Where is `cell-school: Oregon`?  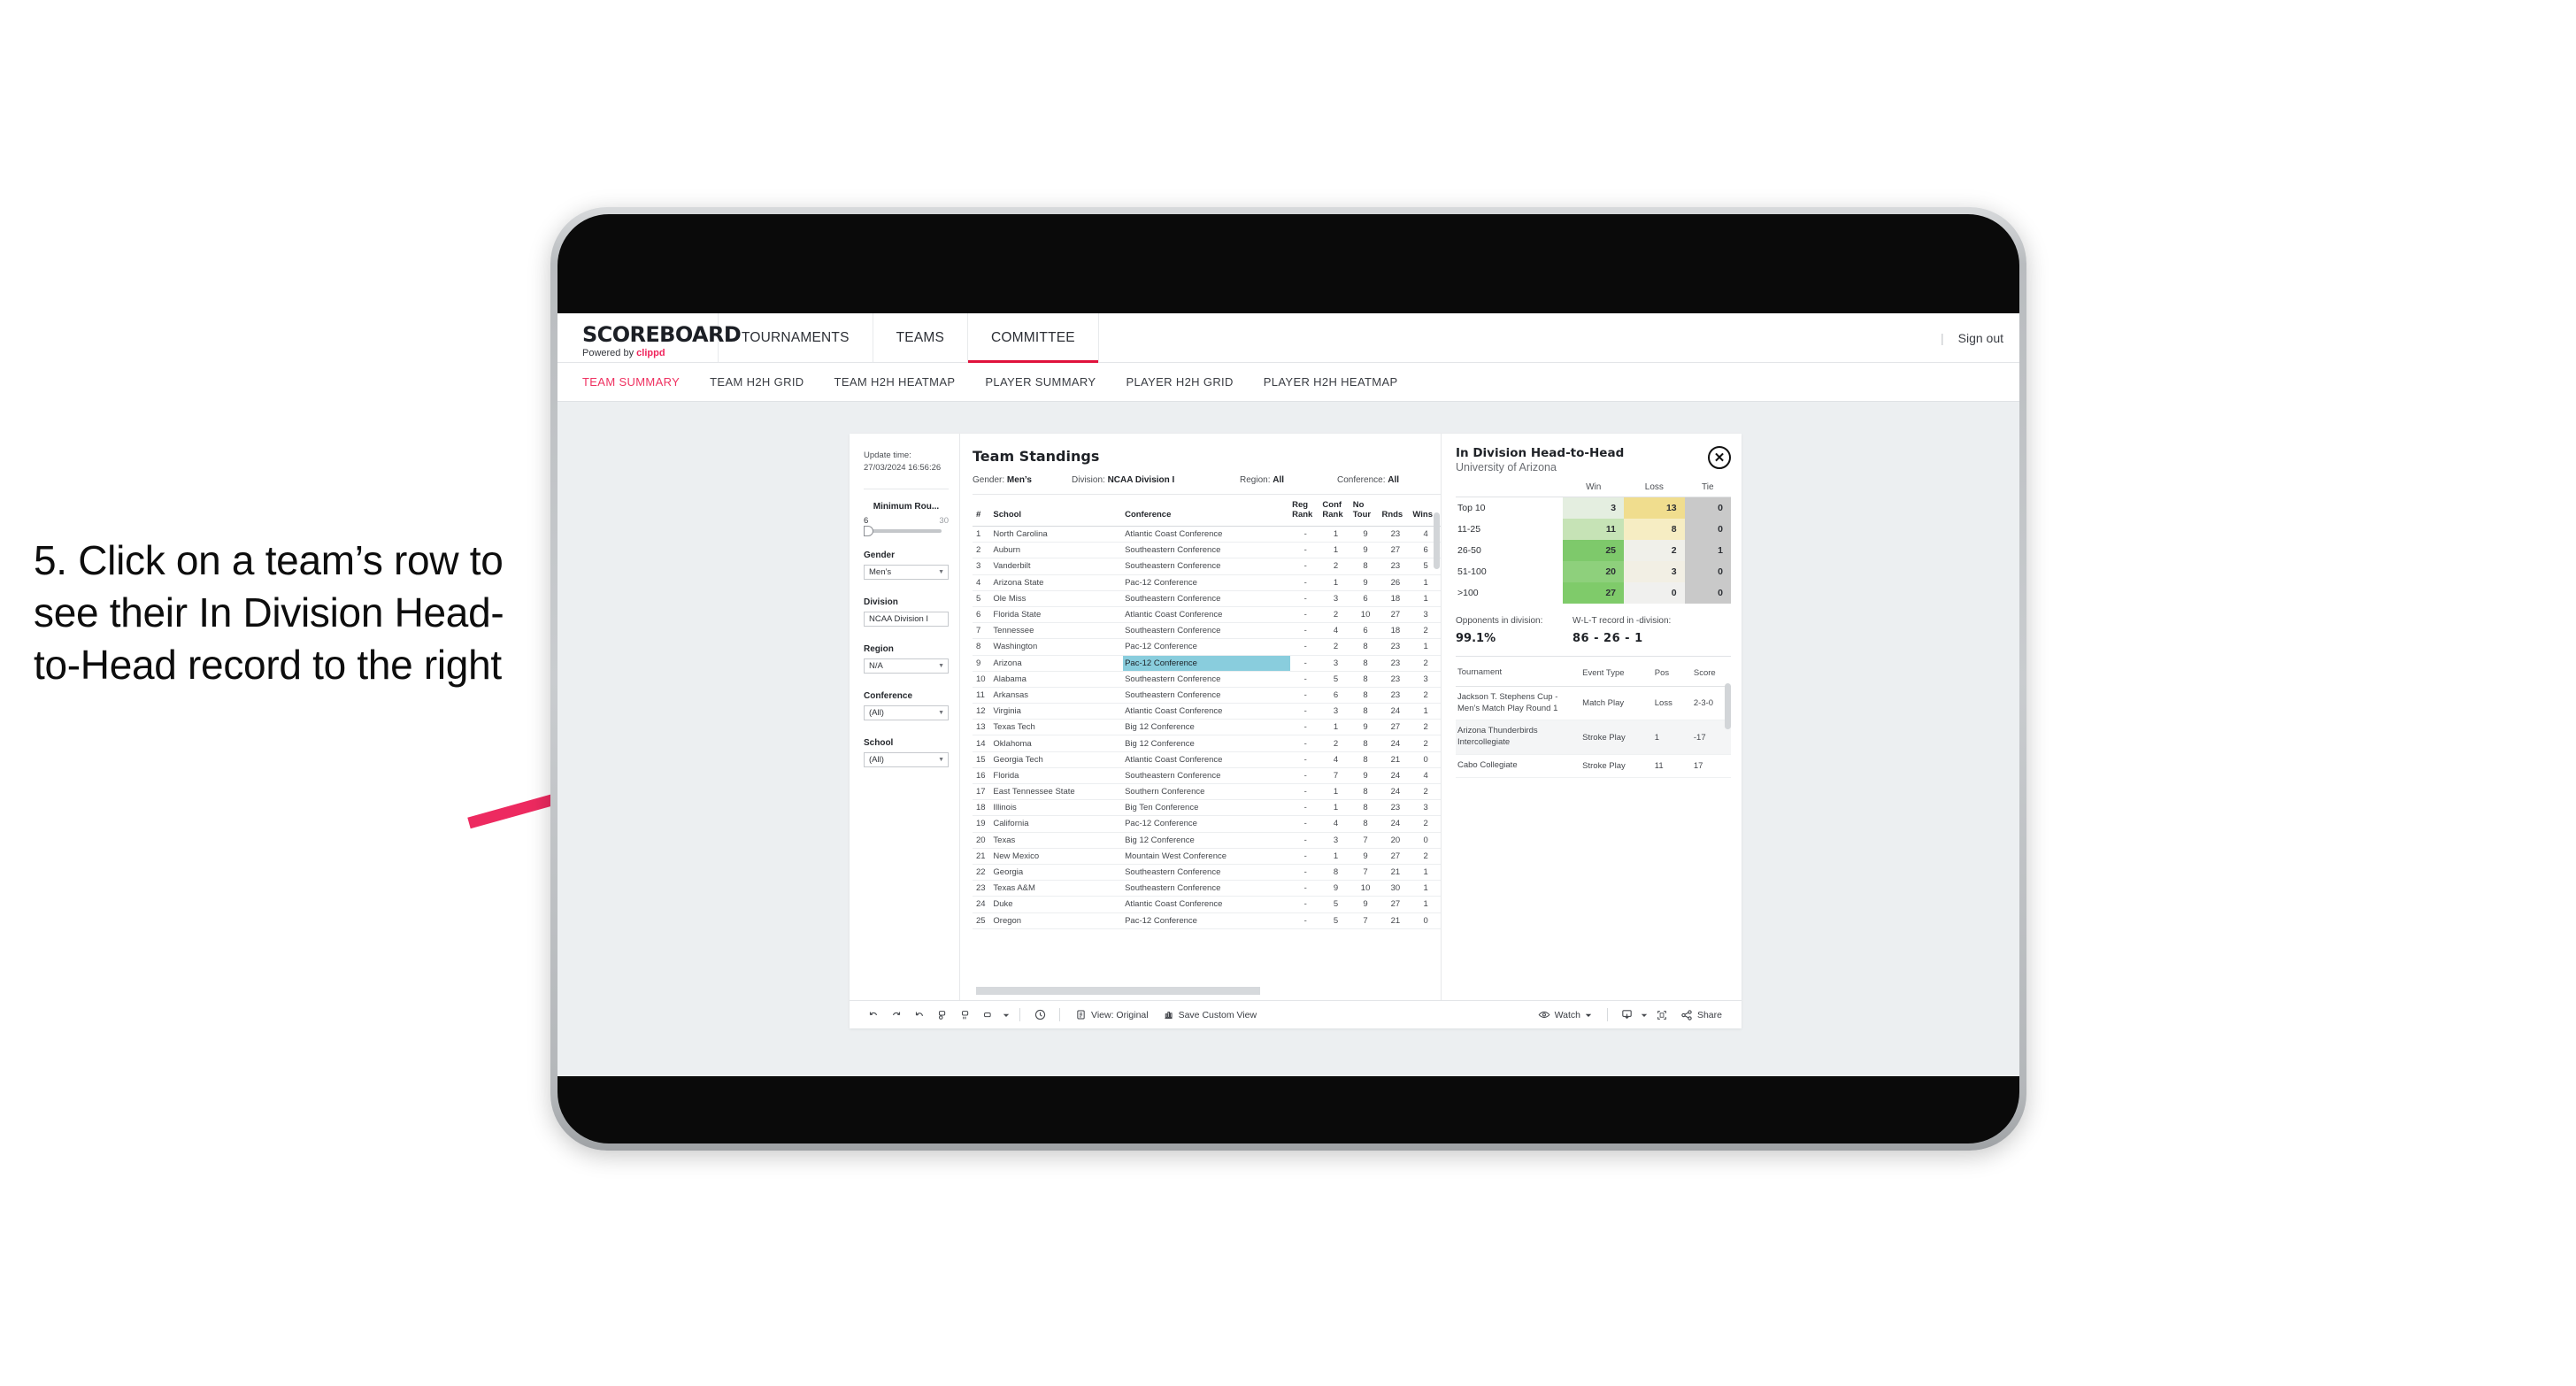 cell-school: Oregon is located at coordinates (1057, 920).